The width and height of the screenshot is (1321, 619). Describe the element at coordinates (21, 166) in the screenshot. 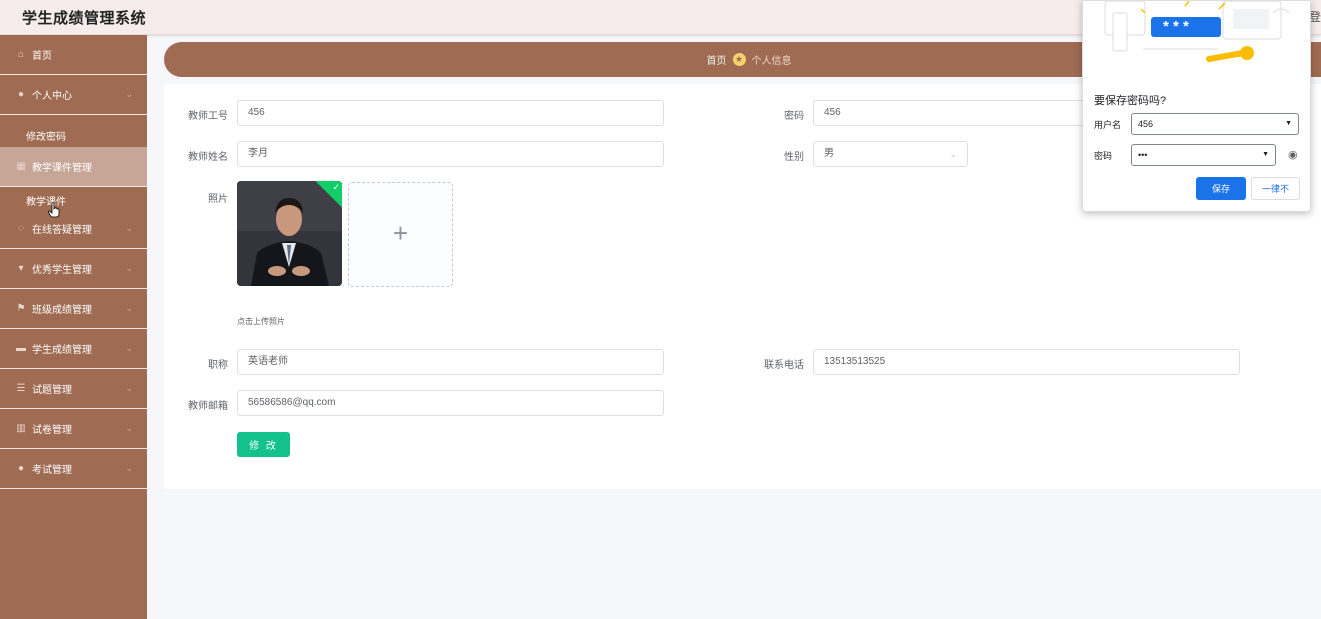

I see `grid-icon: ▦` at that location.